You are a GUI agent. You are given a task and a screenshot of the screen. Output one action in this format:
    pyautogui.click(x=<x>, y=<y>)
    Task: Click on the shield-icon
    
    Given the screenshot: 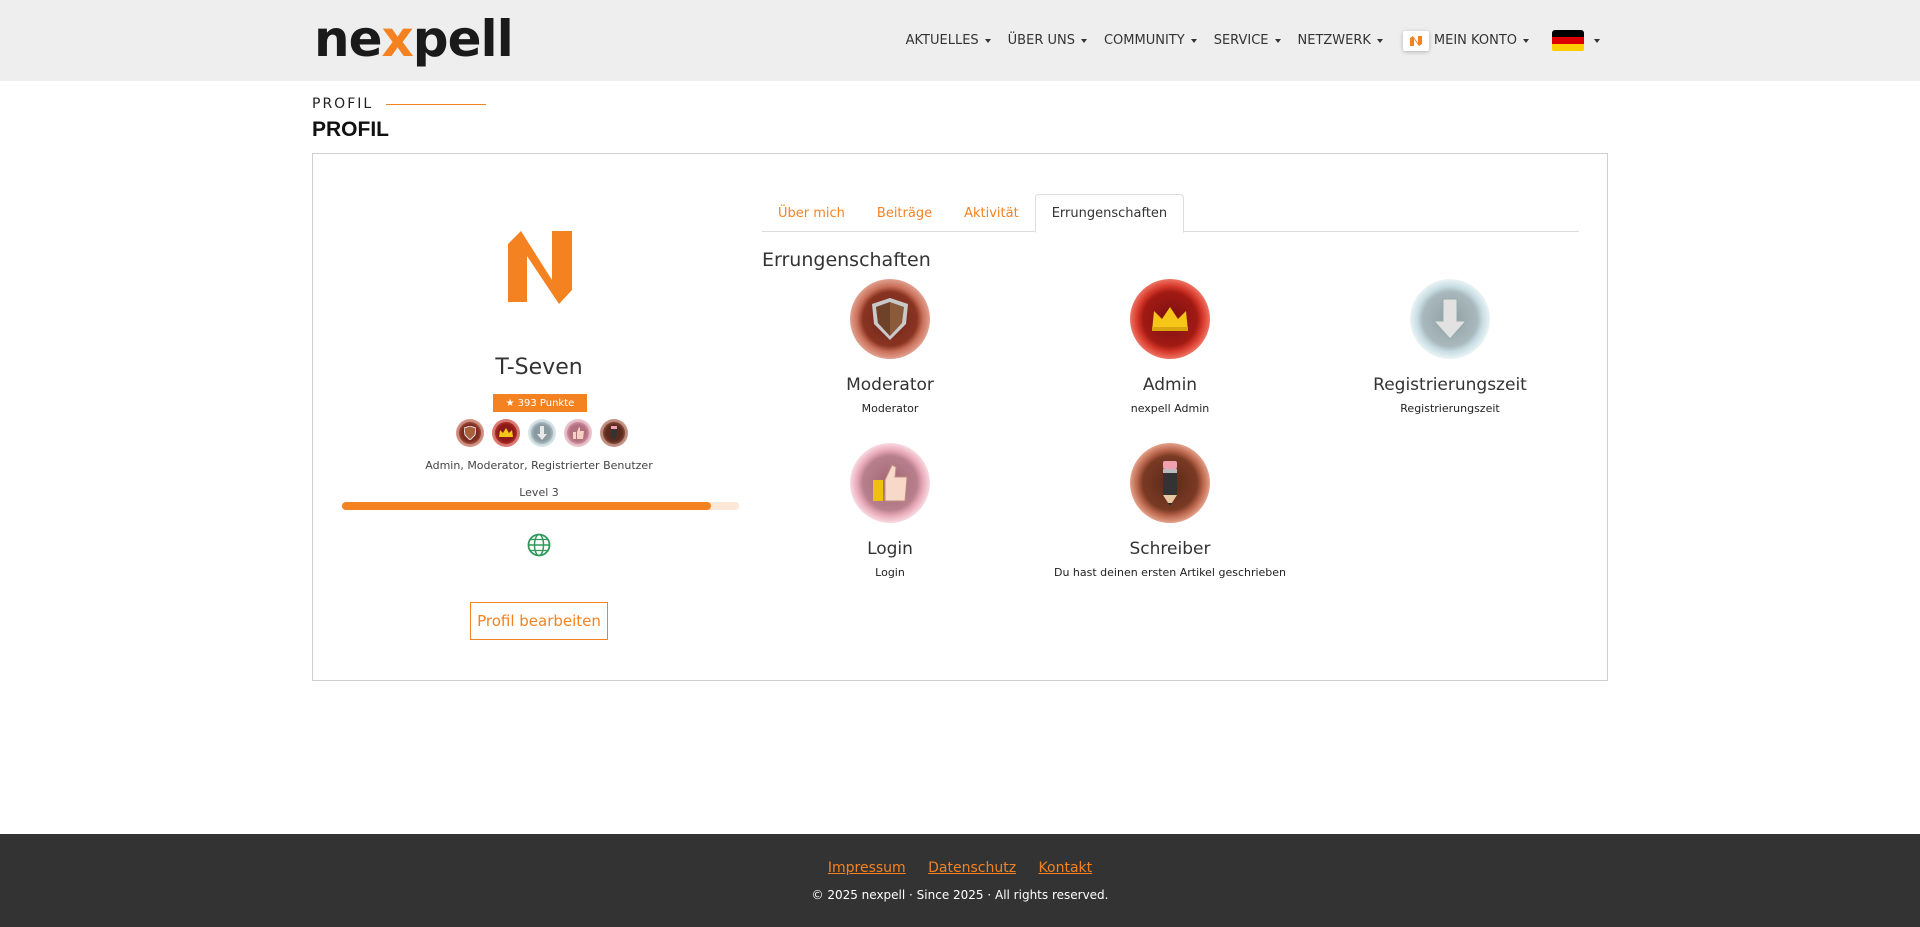 What is the action you would take?
    pyautogui.click(x=890, y=319)
    